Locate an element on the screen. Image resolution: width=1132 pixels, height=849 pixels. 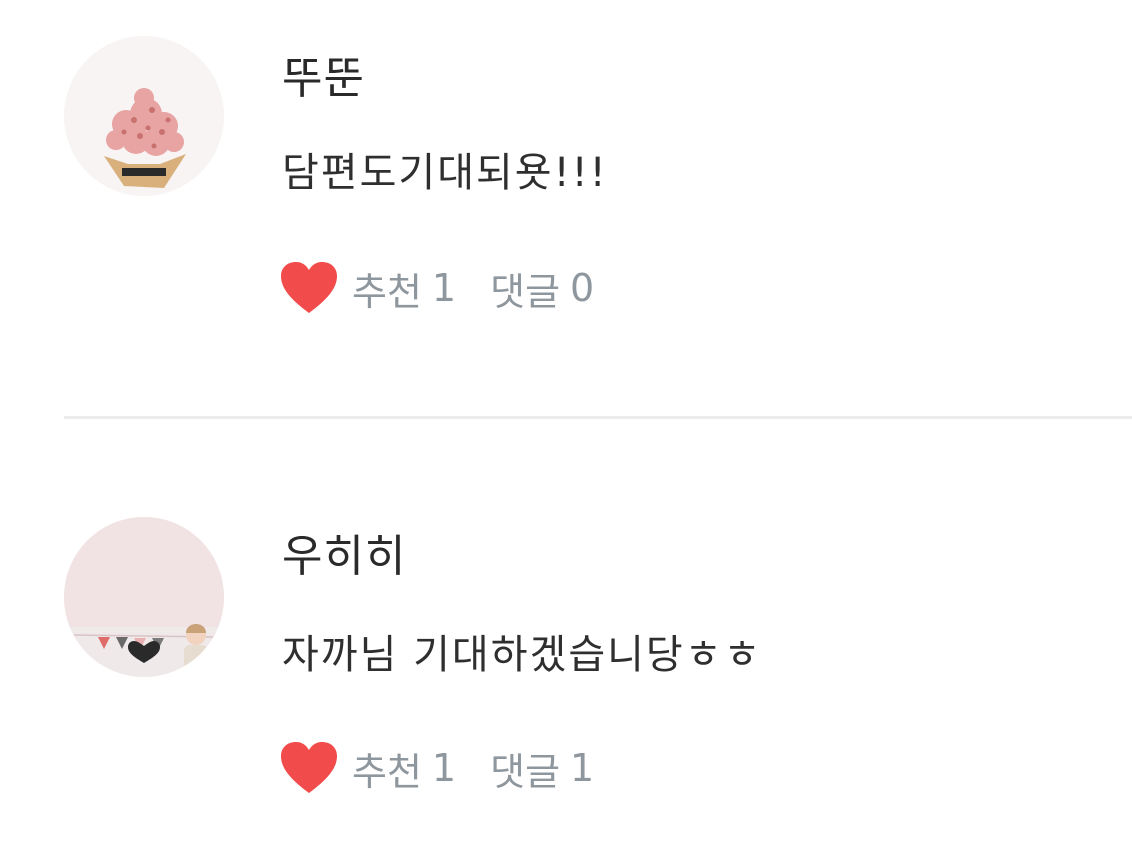
avatar-party-photo-image is located at coordinates (144, 597).